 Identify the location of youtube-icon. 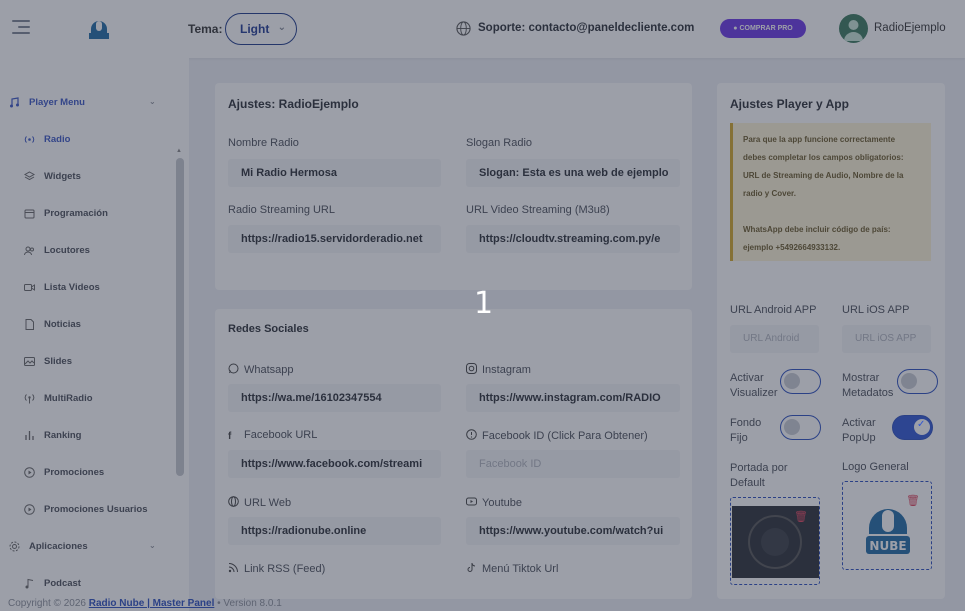
(471, 501).